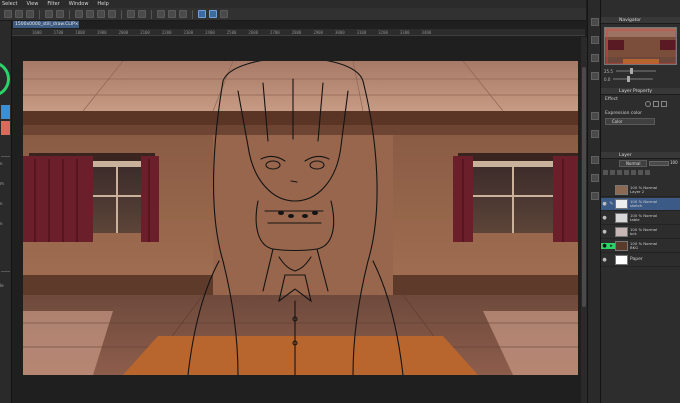  I want to click on expression-color-dropdown: Color, so click(630, 121).